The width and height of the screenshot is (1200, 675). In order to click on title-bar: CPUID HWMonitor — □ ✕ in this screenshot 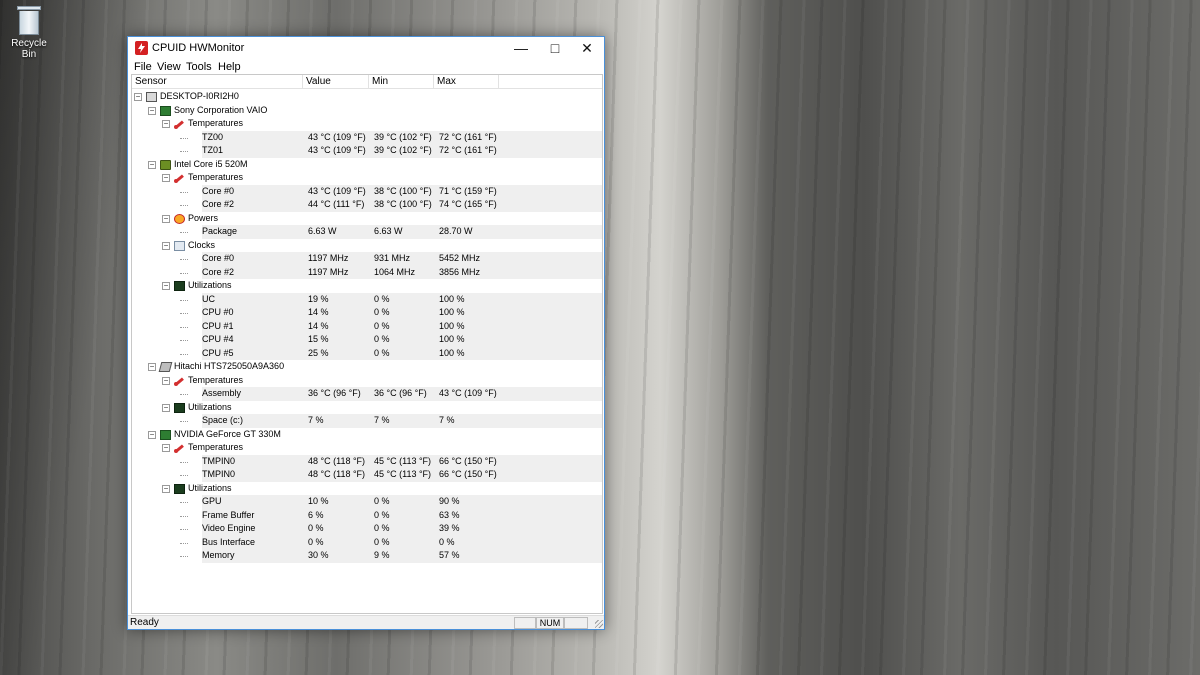, I will do `click(366, 48)`.